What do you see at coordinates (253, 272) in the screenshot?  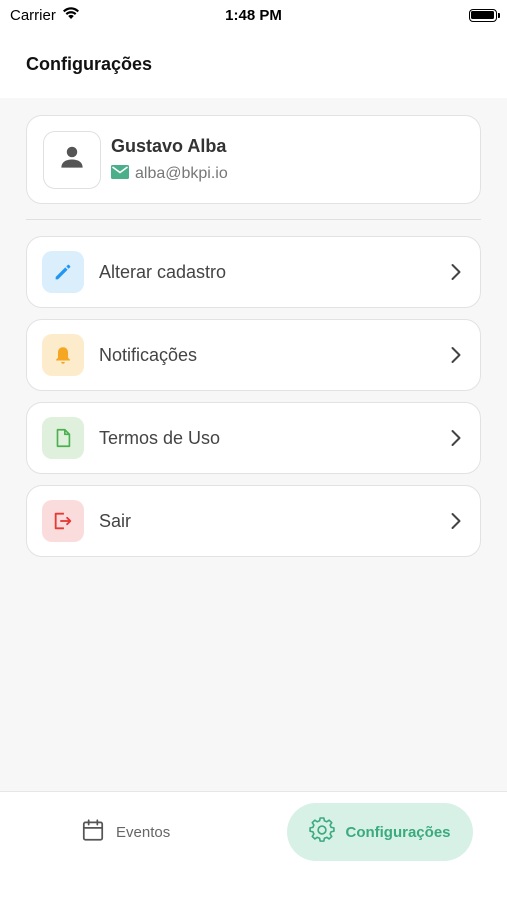 I see `menu-item-alterar-cadastro: Alterar cadastro` at bounding box center [253, 272].